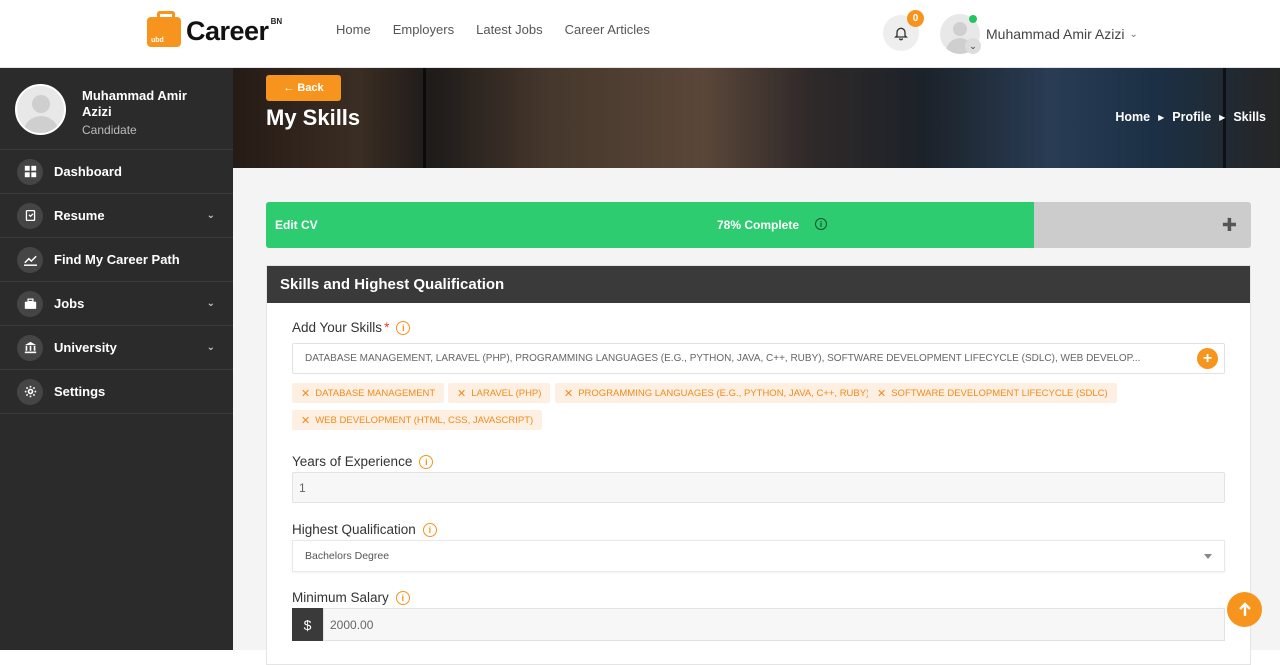 Image resolution: width=1280 pixels, height=665 pixels. Describe the element at coordinates (499, 393) in the screenshot. I see `skill-tag: ✕ LARAVEL (PHP)` at that location.